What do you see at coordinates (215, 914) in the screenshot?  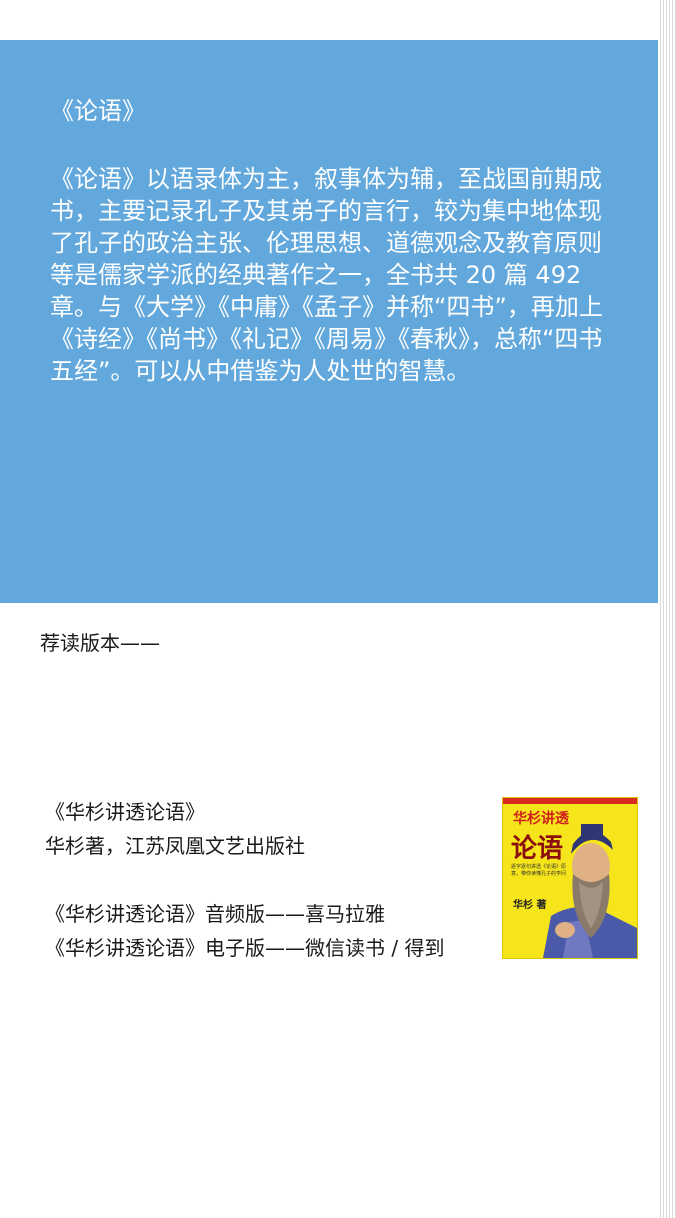 I see `audio-version: 《华杉讲透论语》音频版——喜马拉雅` at bounding box center [215, 914].